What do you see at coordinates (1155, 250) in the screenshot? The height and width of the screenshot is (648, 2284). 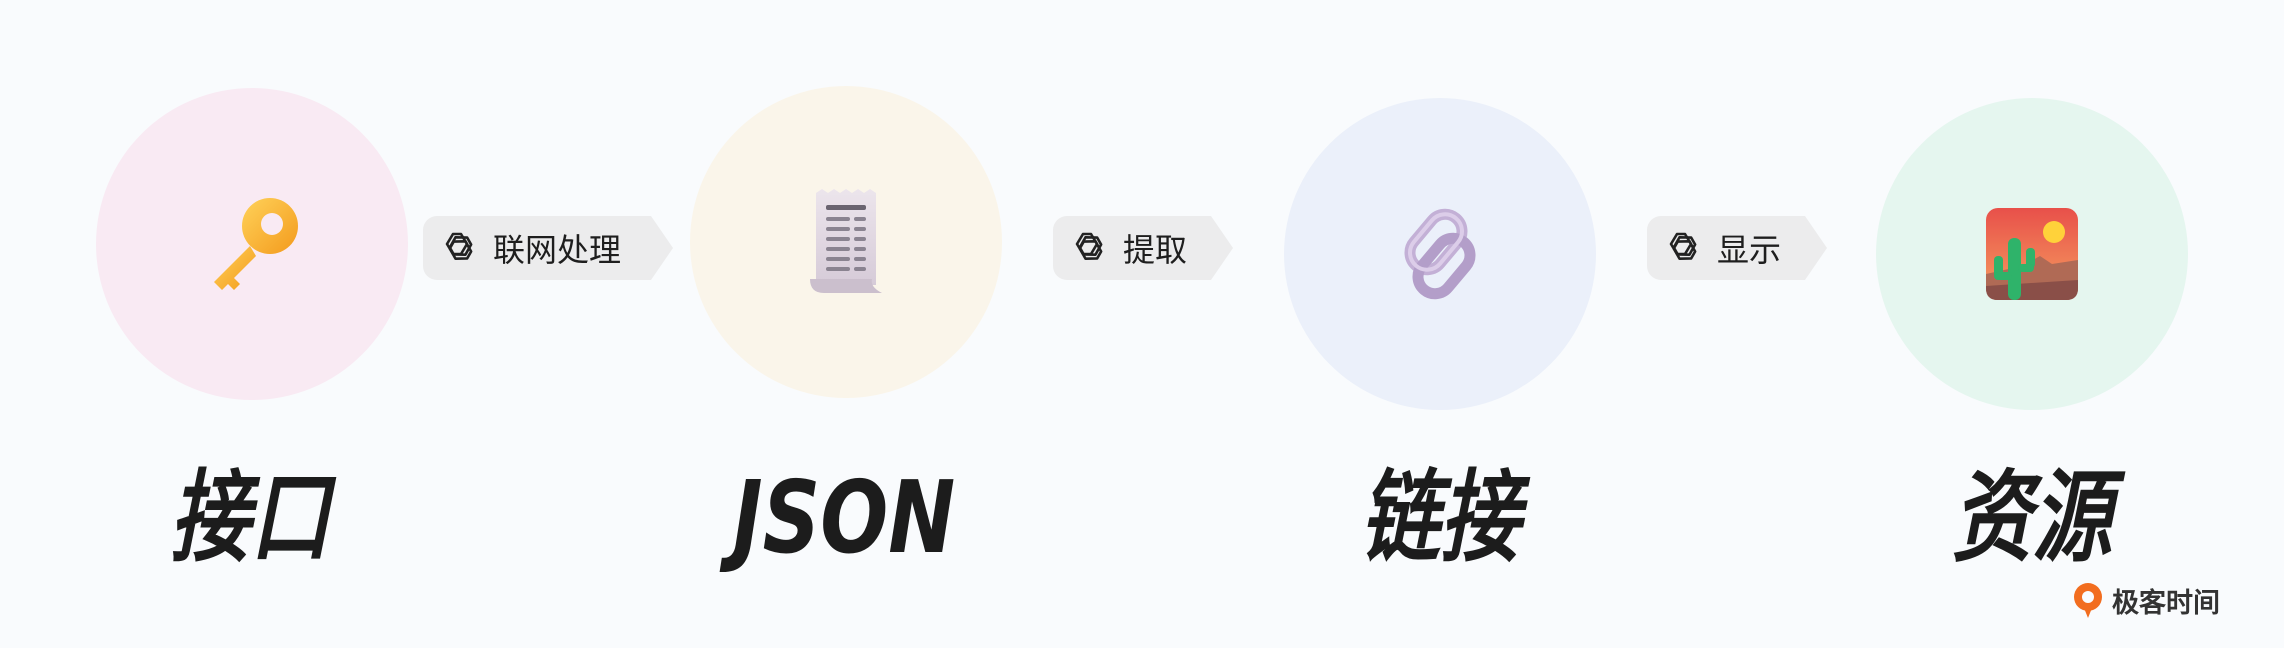 I see `arrow-label-2: 提取` at bounding box center [1155, 250].